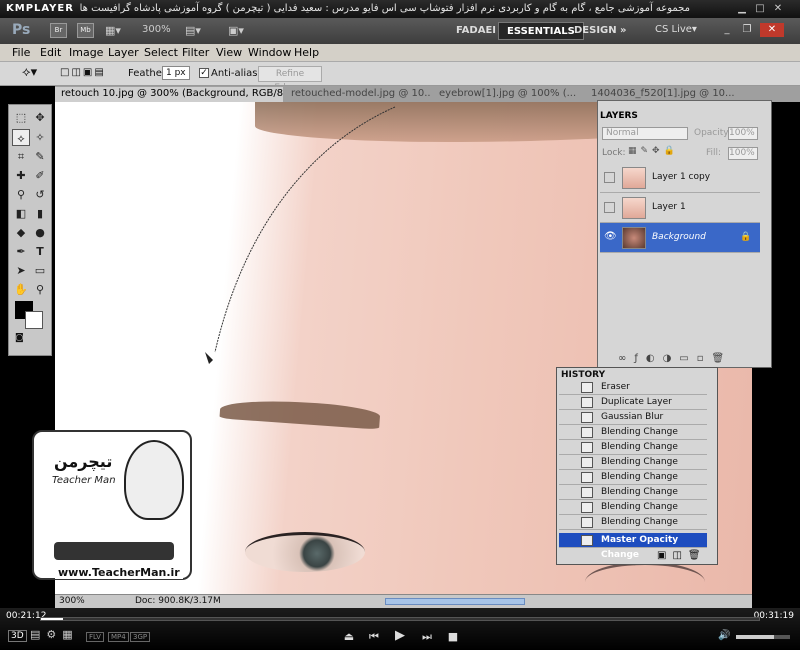 The image size is (800, 650). I want to click on 3d-button: 3D, so click(17, 636).